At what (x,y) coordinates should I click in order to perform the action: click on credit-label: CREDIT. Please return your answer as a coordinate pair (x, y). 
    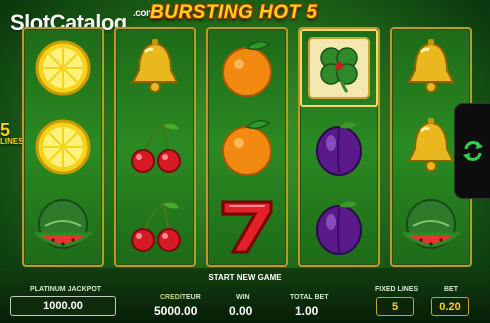
    Looking at the image, I should click on (173, 297).